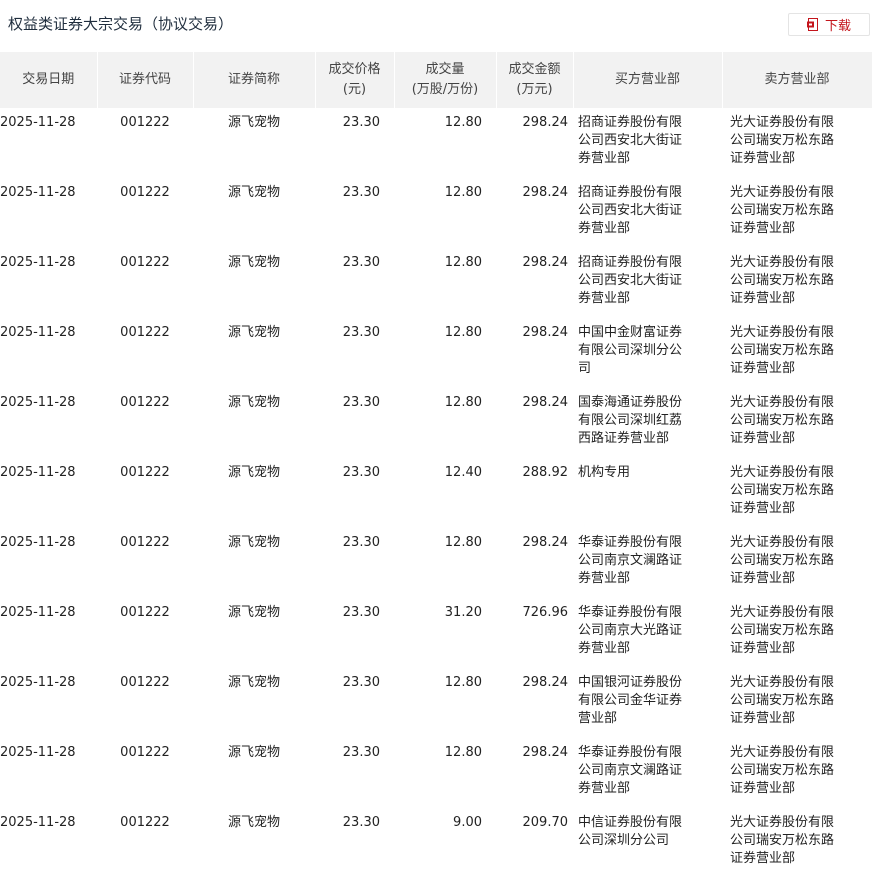  What do you see at coordinates (630, 630) in the screenshot?
I see `buyer-branch-cell-text: 华泰证券股份有限公司南京大光路证券营业部` at bounding box center [630, 630].